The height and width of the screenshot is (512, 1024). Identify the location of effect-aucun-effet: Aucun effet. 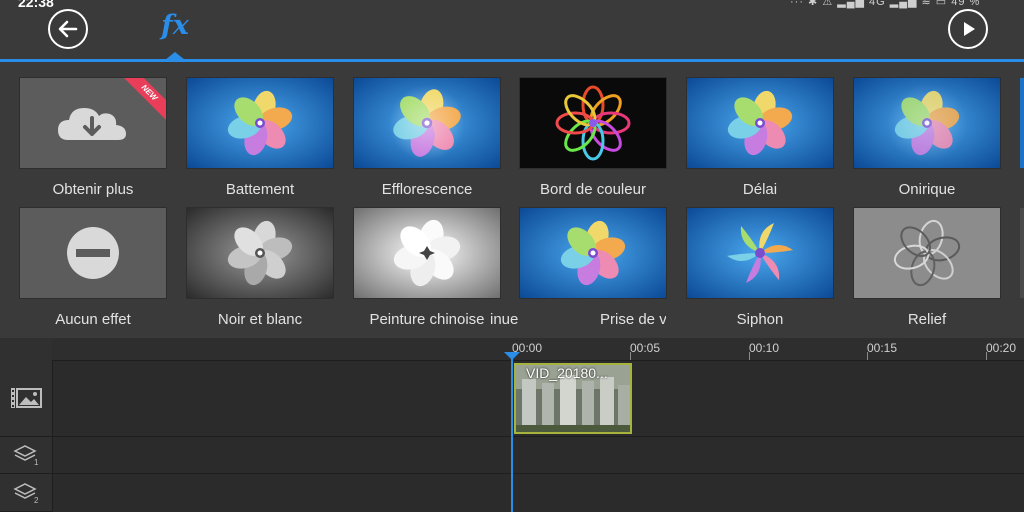
(93, 268).